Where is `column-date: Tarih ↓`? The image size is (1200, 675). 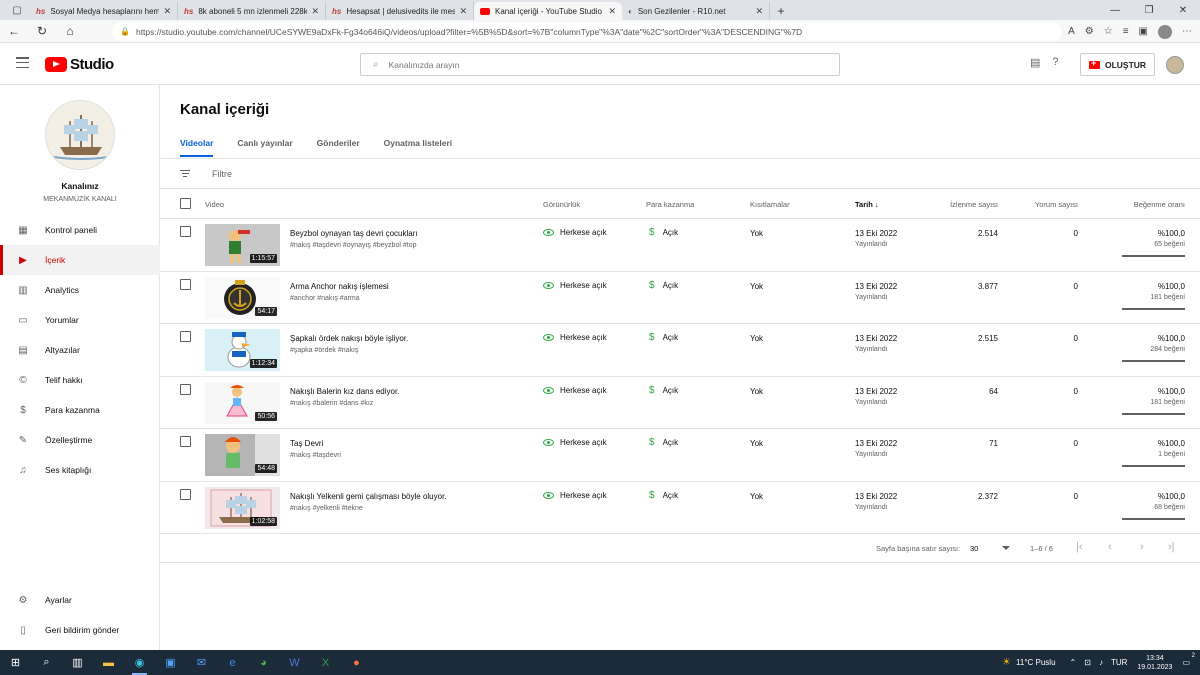
column-date: Tarih ↓ is located at coordinates (867, 204).